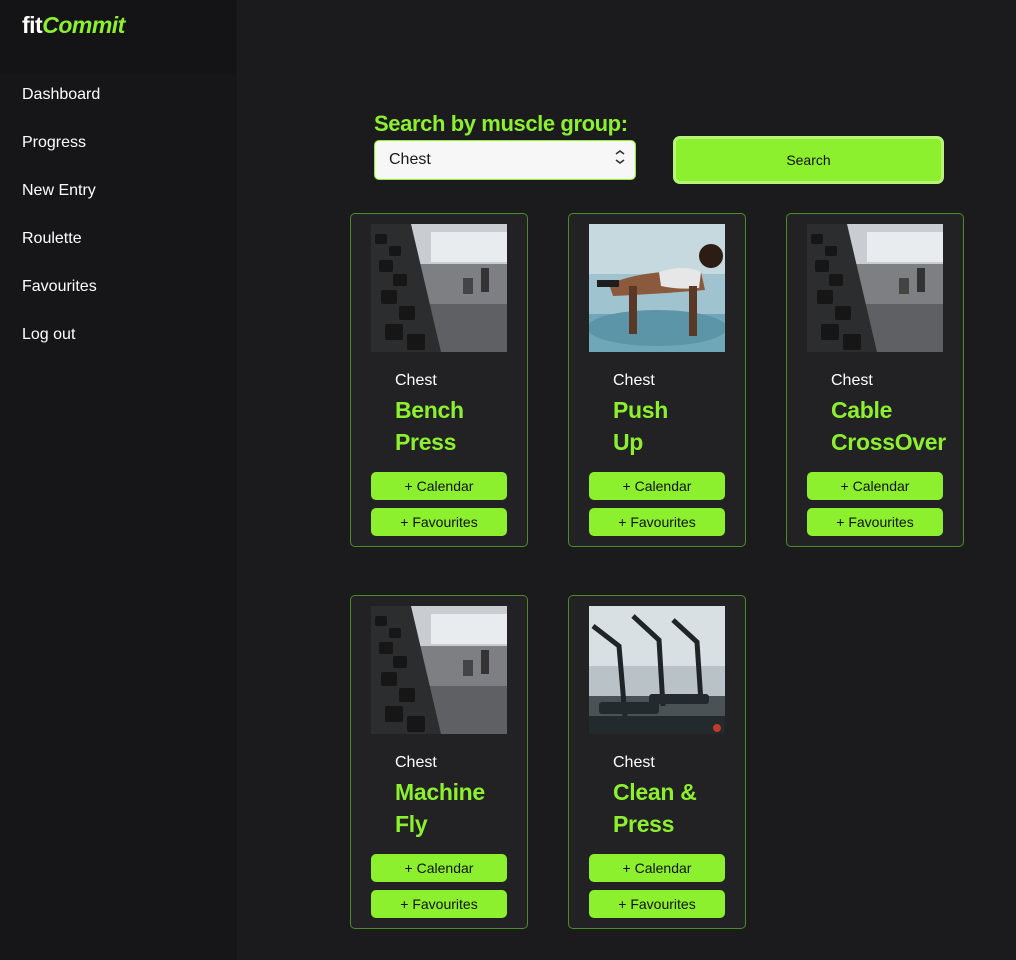  I want to click on card-title-line-2: CrossOver, so click(888, 442).